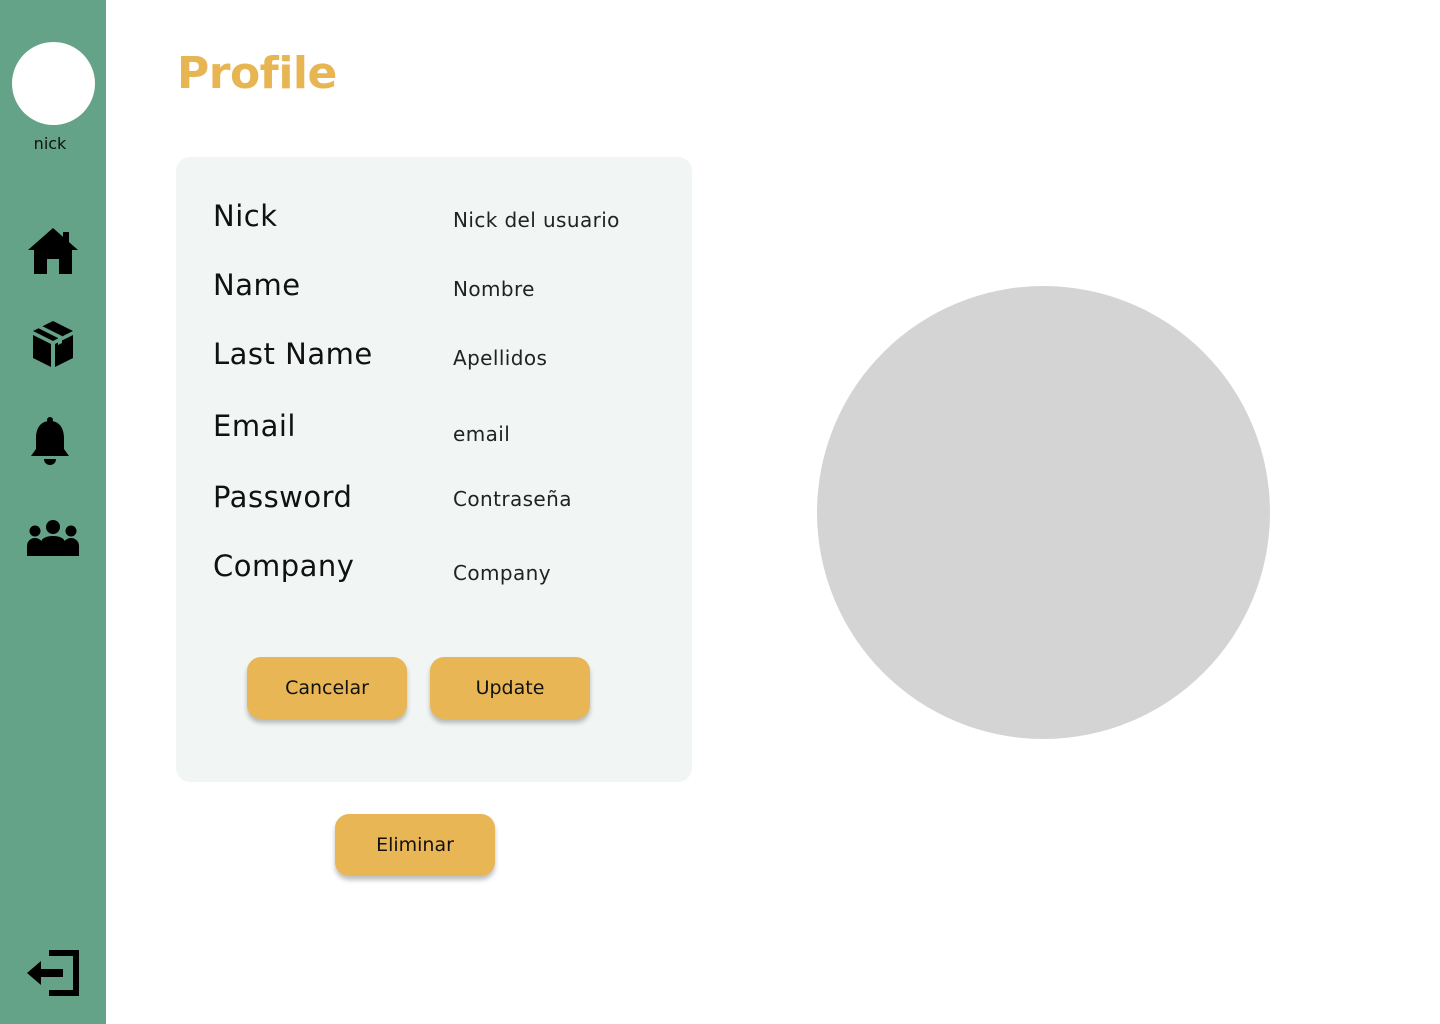 The width and height of the screenshot is (1440, 1024). What do you see at coordinates (500, 358) in the screenshot?
I see `last-name-field: Apellidos` at bounding box center [500, 358].